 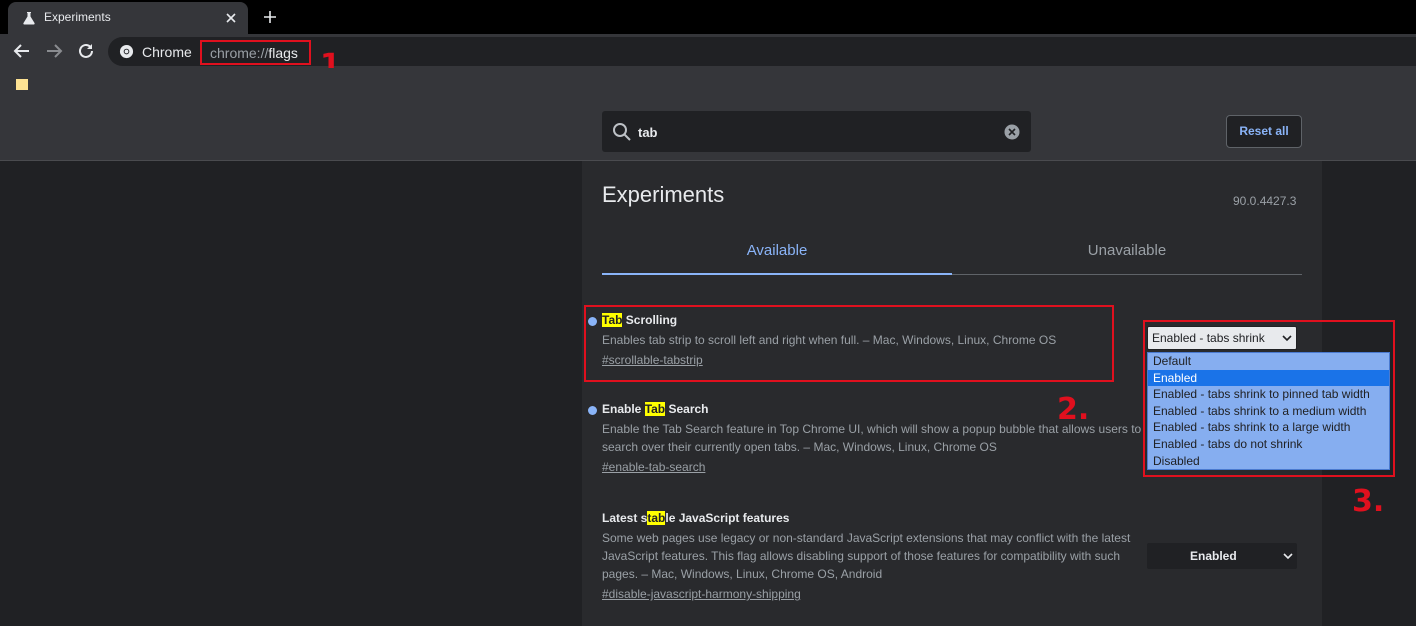 What do you see at coordinates (239, 53) in the screenshot?
I see `url-scheme: chrome://` at bounding box center [239, 53].